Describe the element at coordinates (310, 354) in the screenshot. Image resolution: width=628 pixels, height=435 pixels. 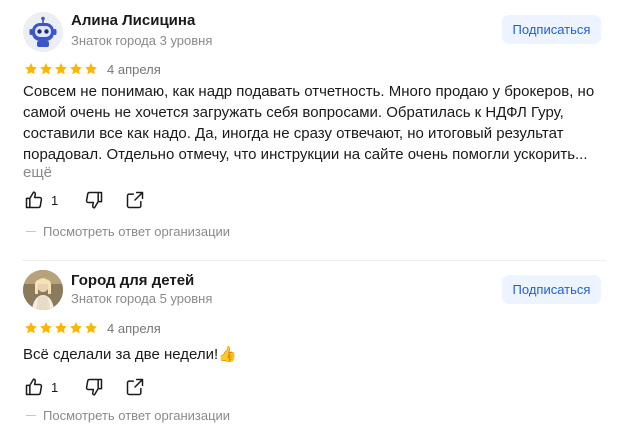
I see `review-text-block: Всё сделали за две недели!👍` at that location.